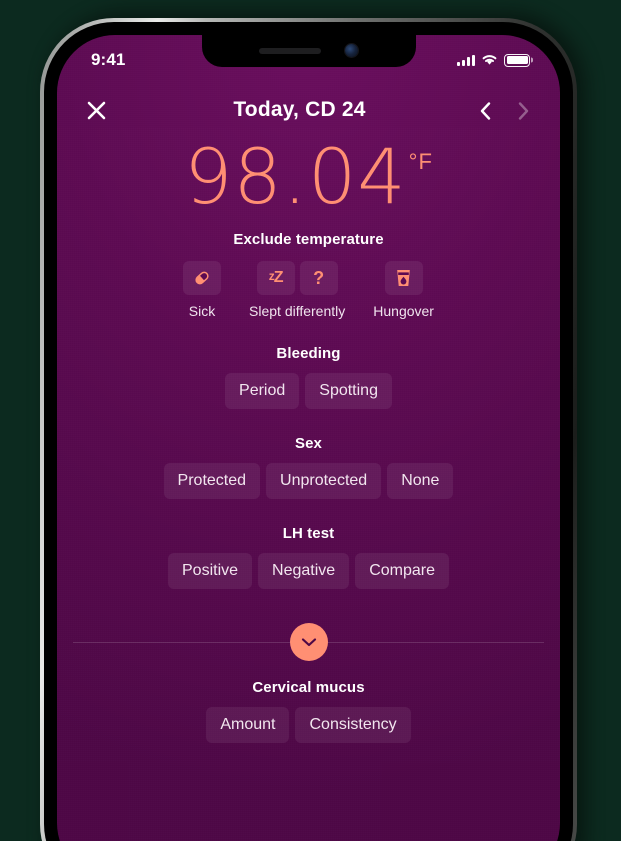 The height and width of the screenshot is (841, 621). Describe the element at coordinates (324, 481) in the screenshot. I see `option-unprotected: Unprotected` at that location.